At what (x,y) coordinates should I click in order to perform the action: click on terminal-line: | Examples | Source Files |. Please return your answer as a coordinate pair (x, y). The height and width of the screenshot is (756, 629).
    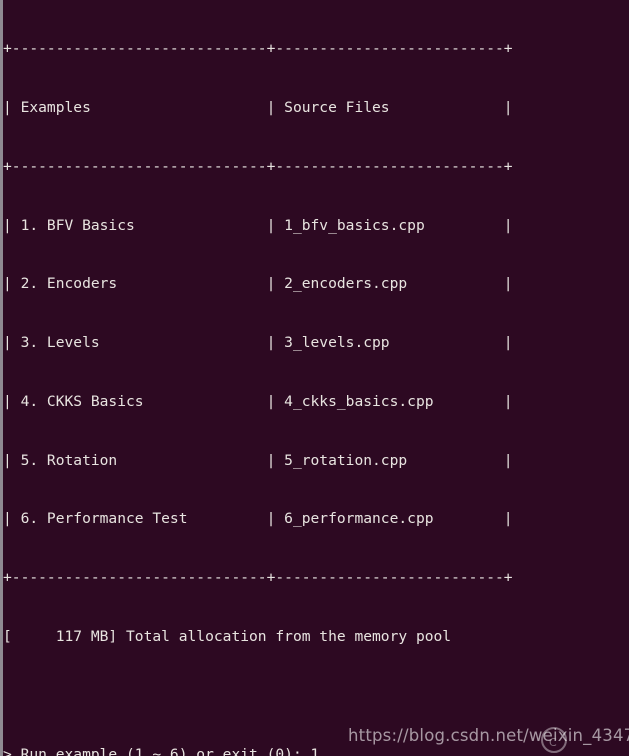
    Looking at the image, I should click on (258, 107).